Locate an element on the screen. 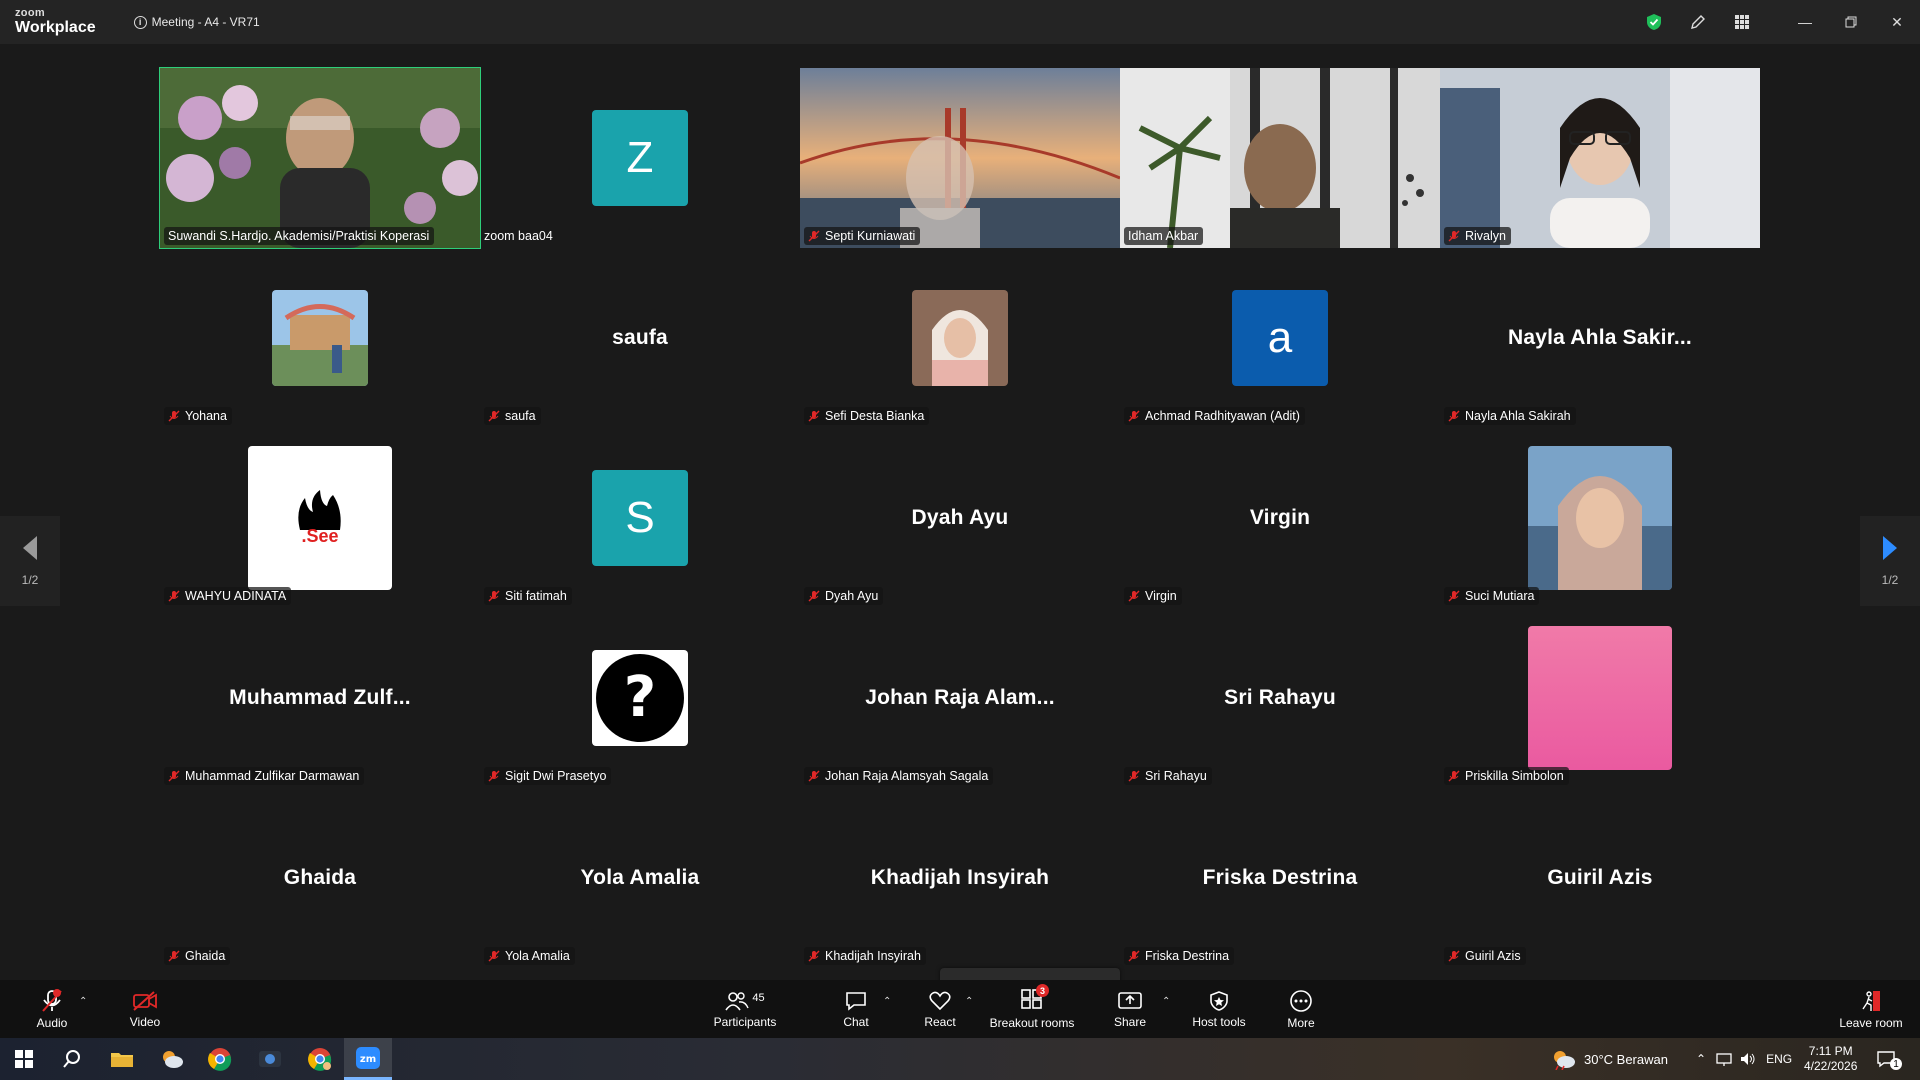 Image resolution: width=1920 pixels, height=1080 pixels. participant-tile: Friska Destrina Friska Destrina is located at coordinates (1280, 878).